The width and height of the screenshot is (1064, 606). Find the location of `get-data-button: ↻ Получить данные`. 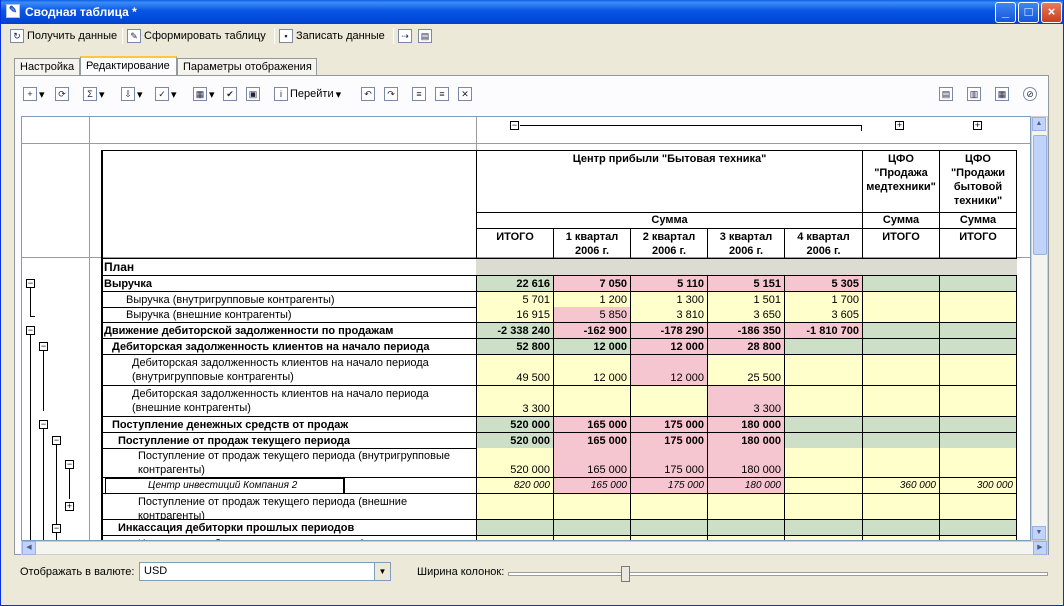

get-data-button: ↻ Получить данные is located at coordinates (63, 36).